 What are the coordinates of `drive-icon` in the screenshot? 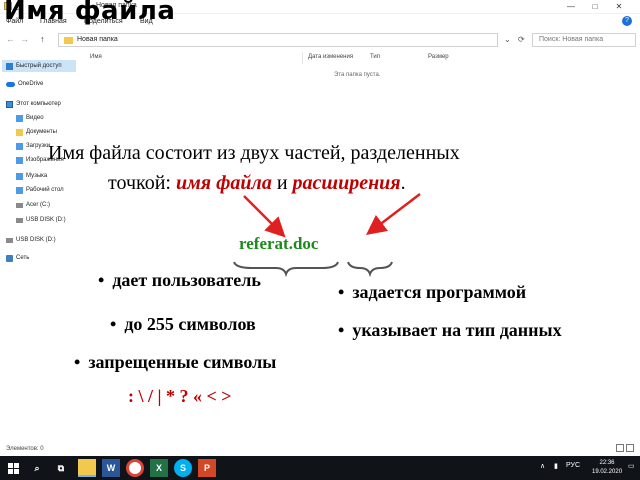 It's located at (19, 205).